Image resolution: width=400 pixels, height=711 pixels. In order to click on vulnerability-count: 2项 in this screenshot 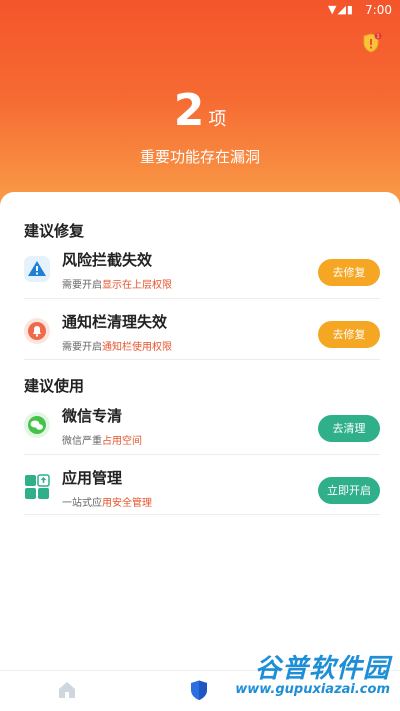, I will do `click(200, 110)`.